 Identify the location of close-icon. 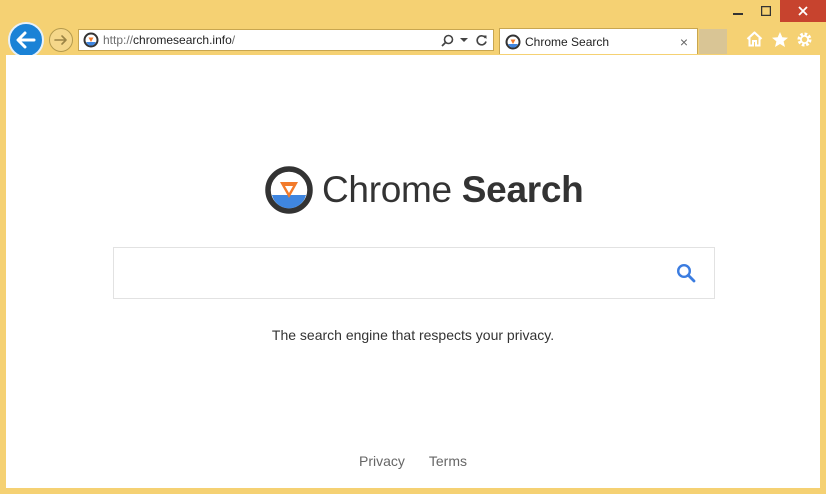
(803, 11).